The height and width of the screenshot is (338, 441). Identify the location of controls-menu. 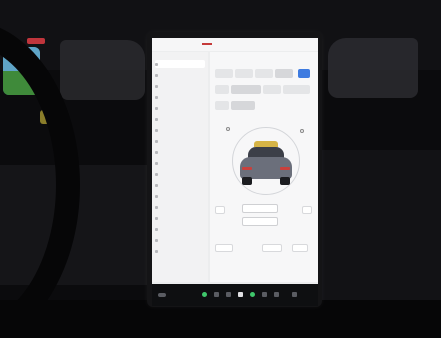
(180, 167).